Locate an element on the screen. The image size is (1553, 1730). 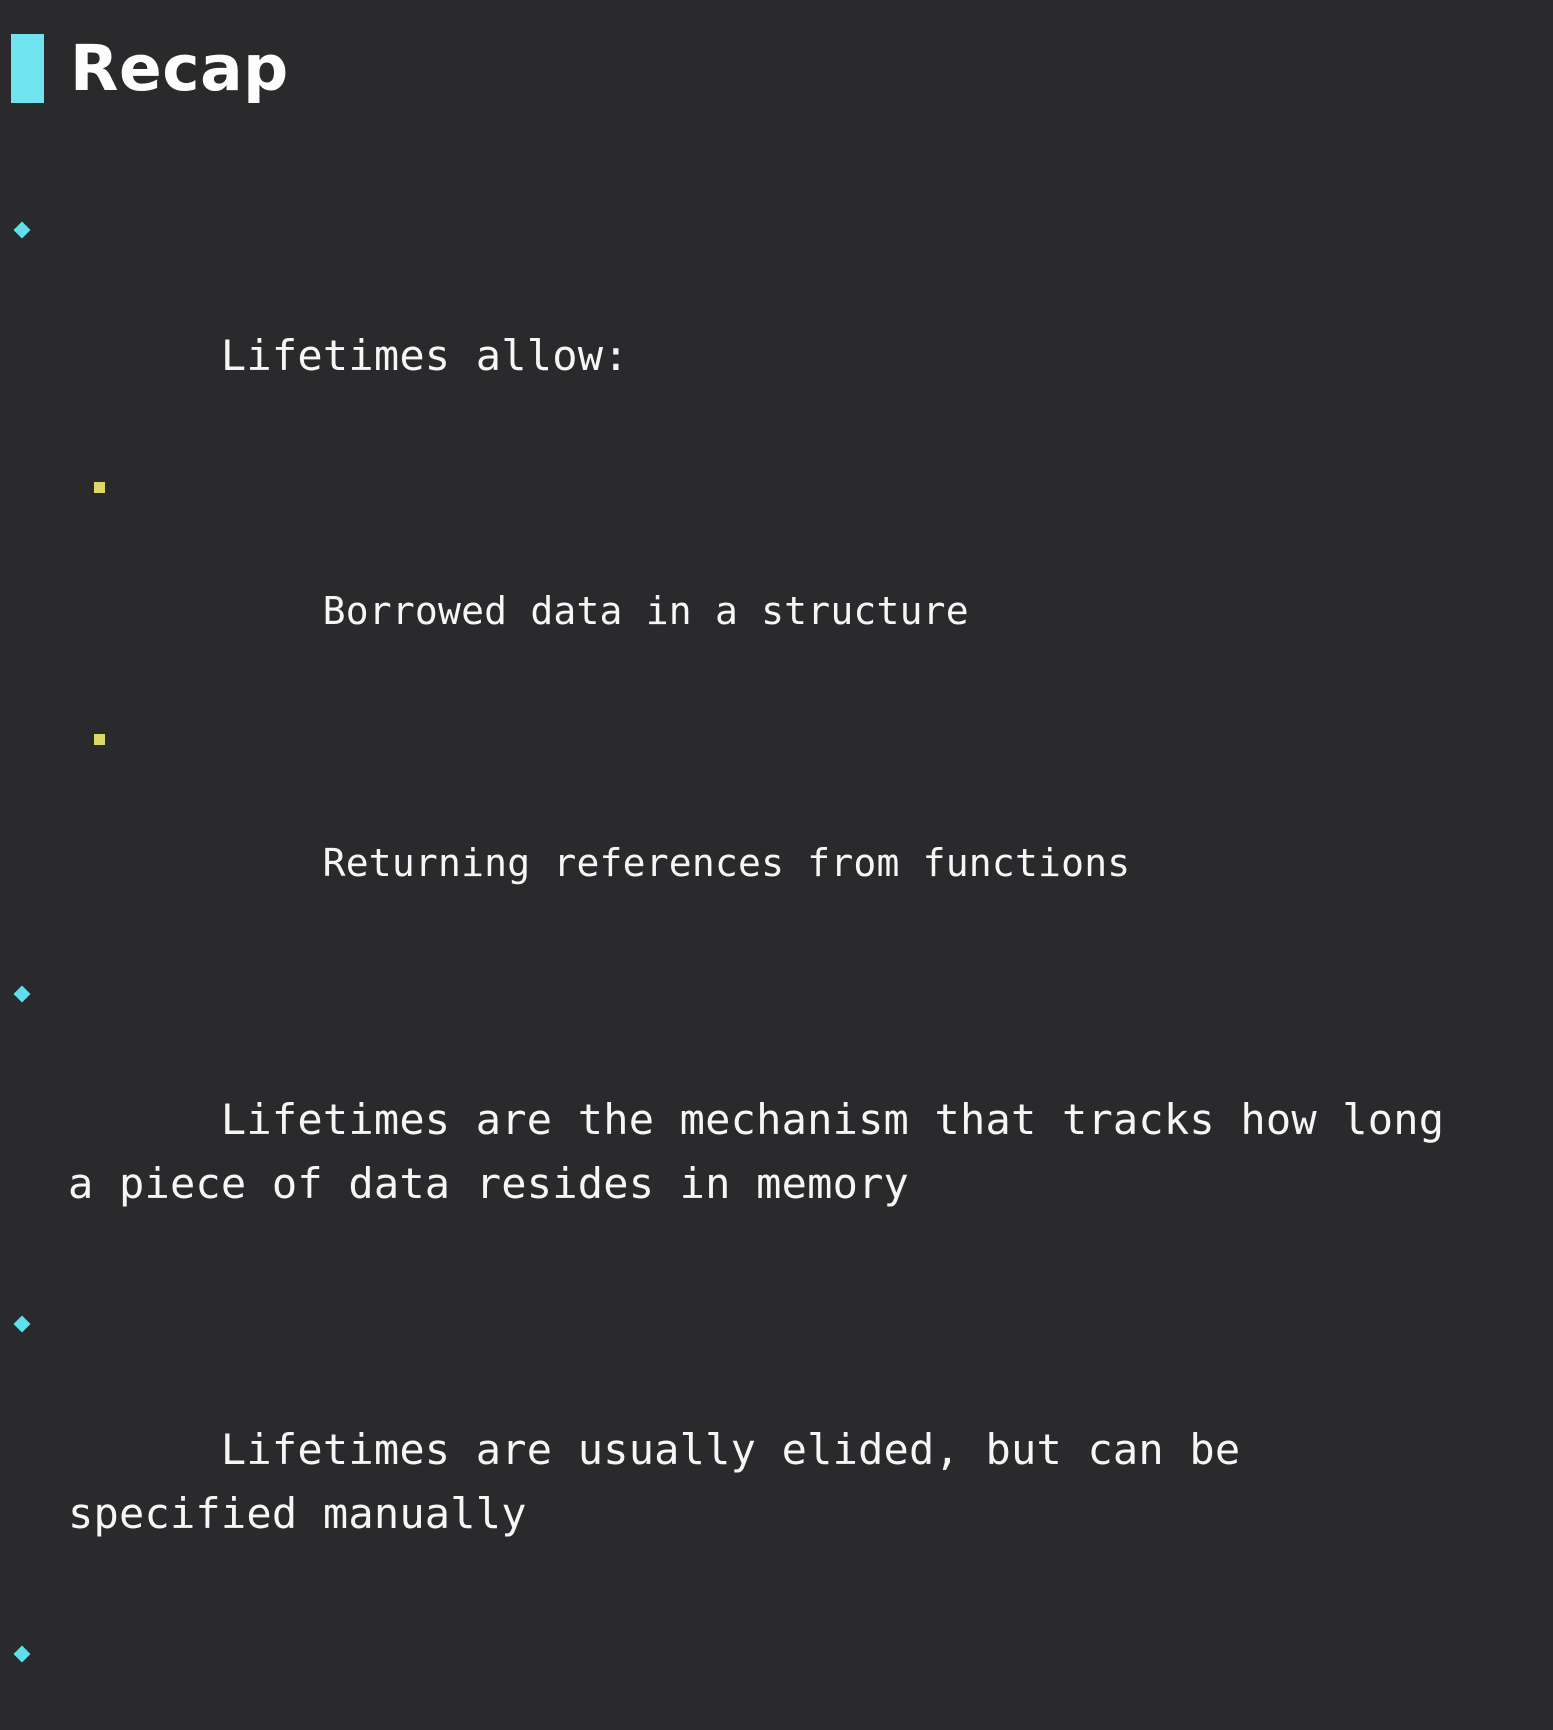
slide-title-row: Recap is located at coordinates (144, 68).